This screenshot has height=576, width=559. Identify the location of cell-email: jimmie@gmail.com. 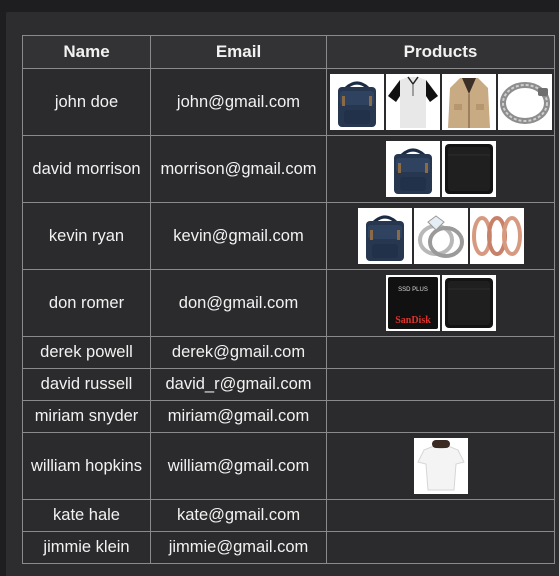
(238, 547).